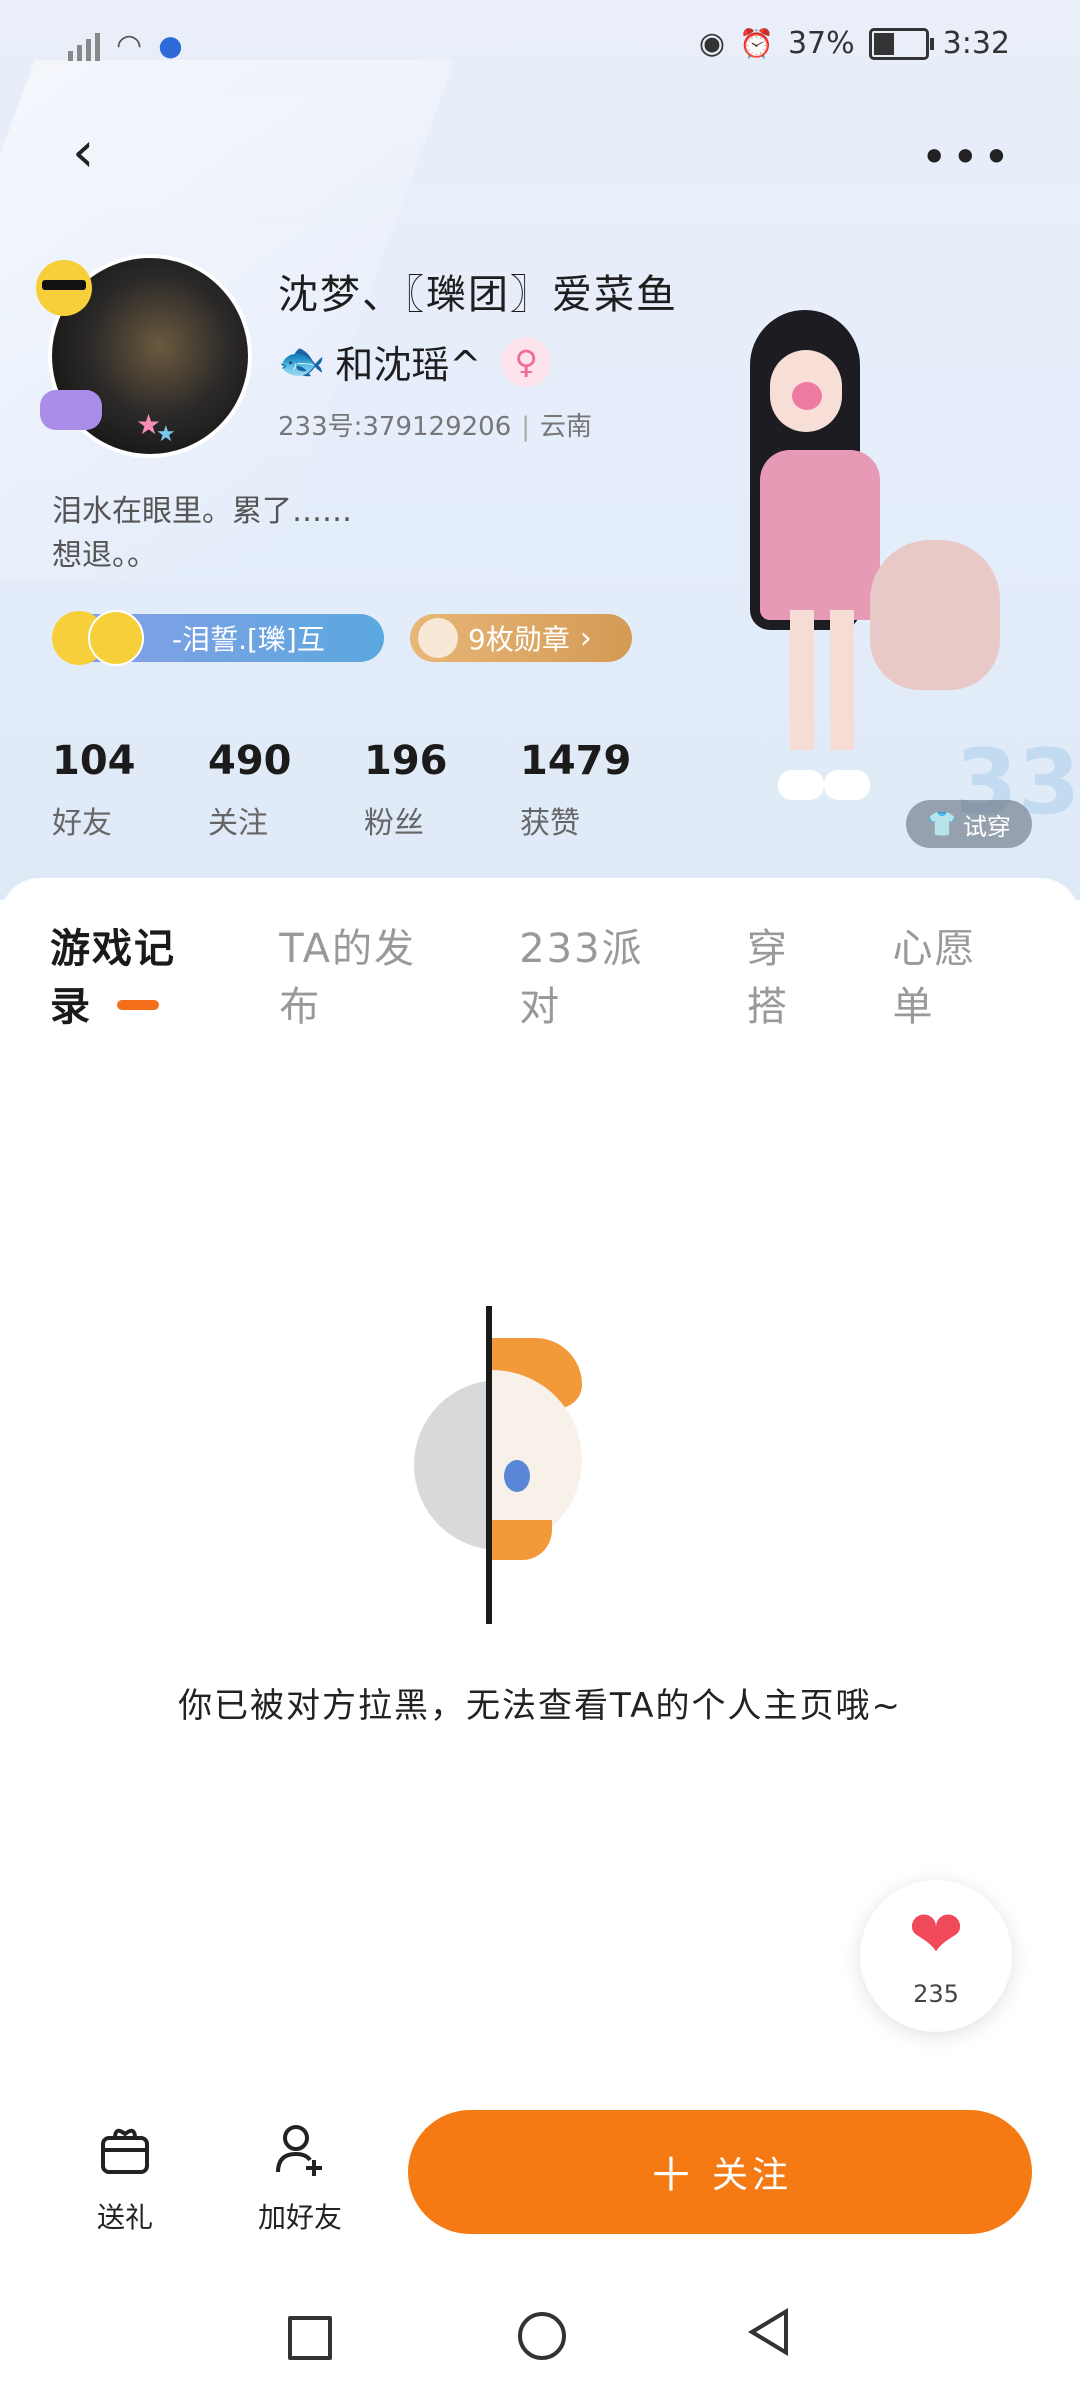 This screenshot has width=1080, height=2400. What do you see at coordinates (82, 823) in the screenshot?
I see `stat-label: 好友` at bounding box center [82, 823].